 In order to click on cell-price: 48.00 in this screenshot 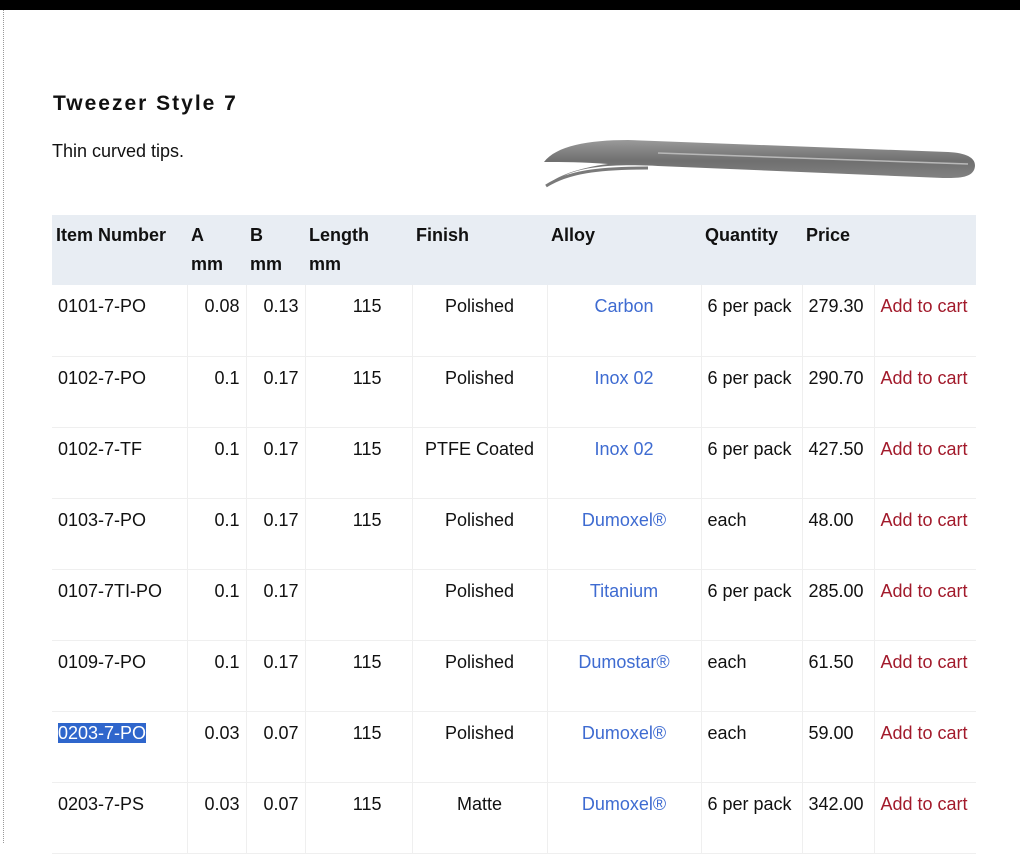, I will do `click(838, 534)`.